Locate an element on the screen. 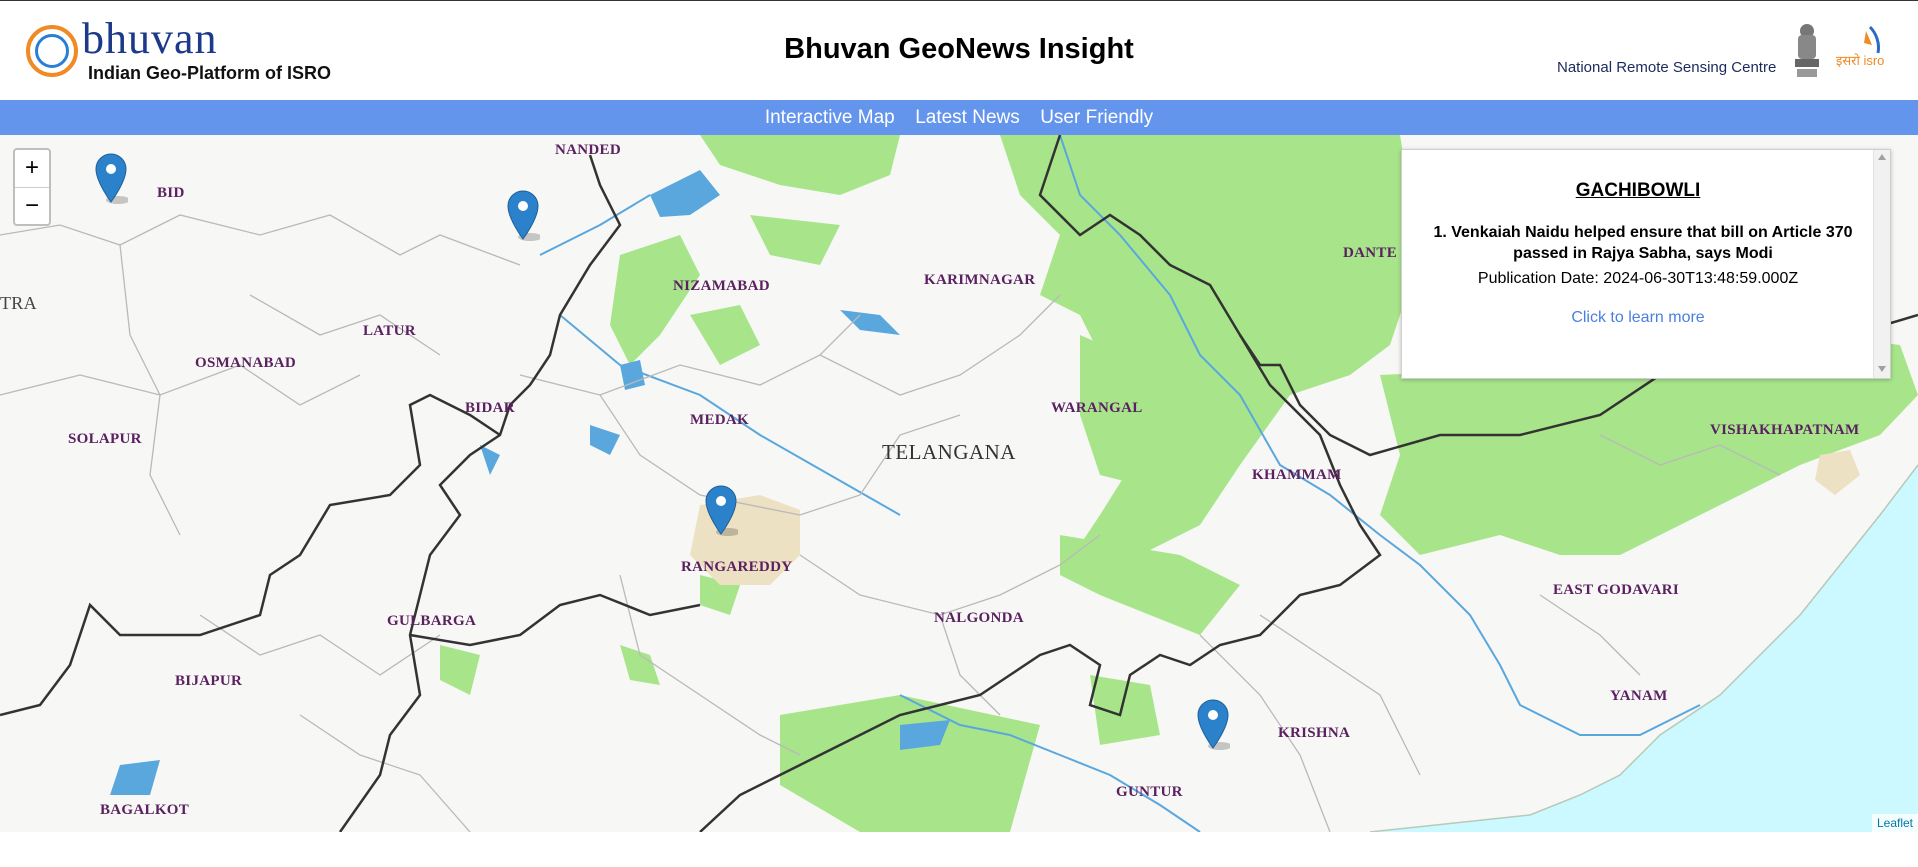 Image resolution: width=1918 pixels, height=867 pixels. logo-subtitle: Indian Geo-Platform of ISRO is located at coordinates (210, 73).